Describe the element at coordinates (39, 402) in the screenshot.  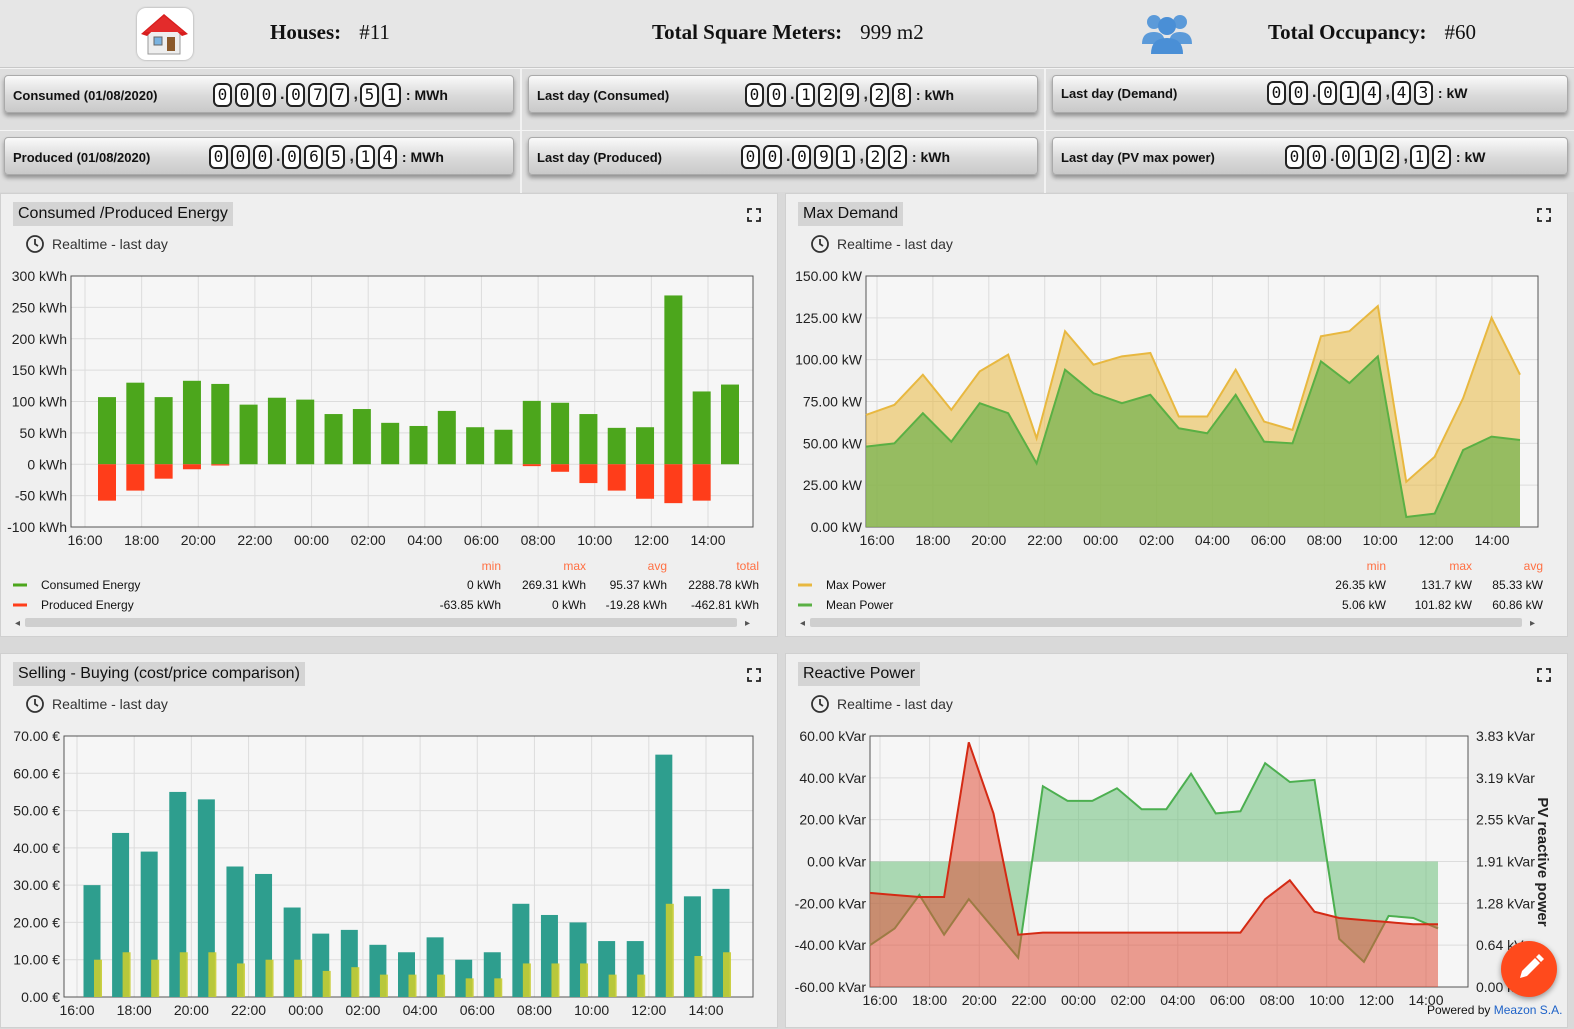
I see `y-tick-label: 100 kWh` at that location.